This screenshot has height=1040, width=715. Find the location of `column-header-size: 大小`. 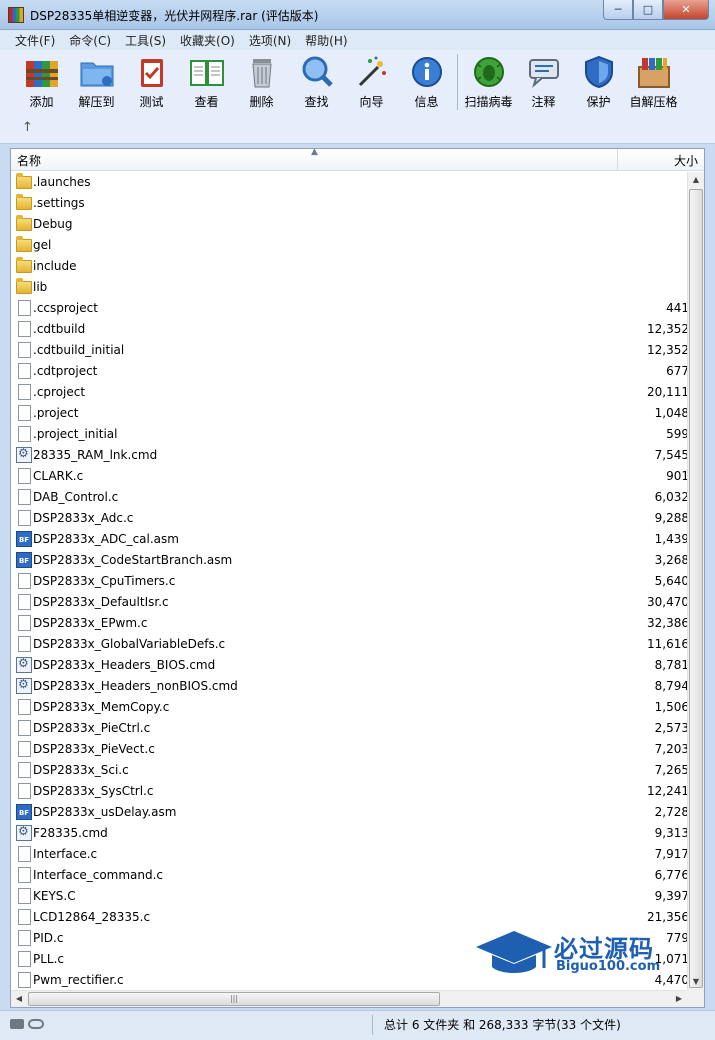

column-header-size: 大小 is located at coordinates (661, 160).